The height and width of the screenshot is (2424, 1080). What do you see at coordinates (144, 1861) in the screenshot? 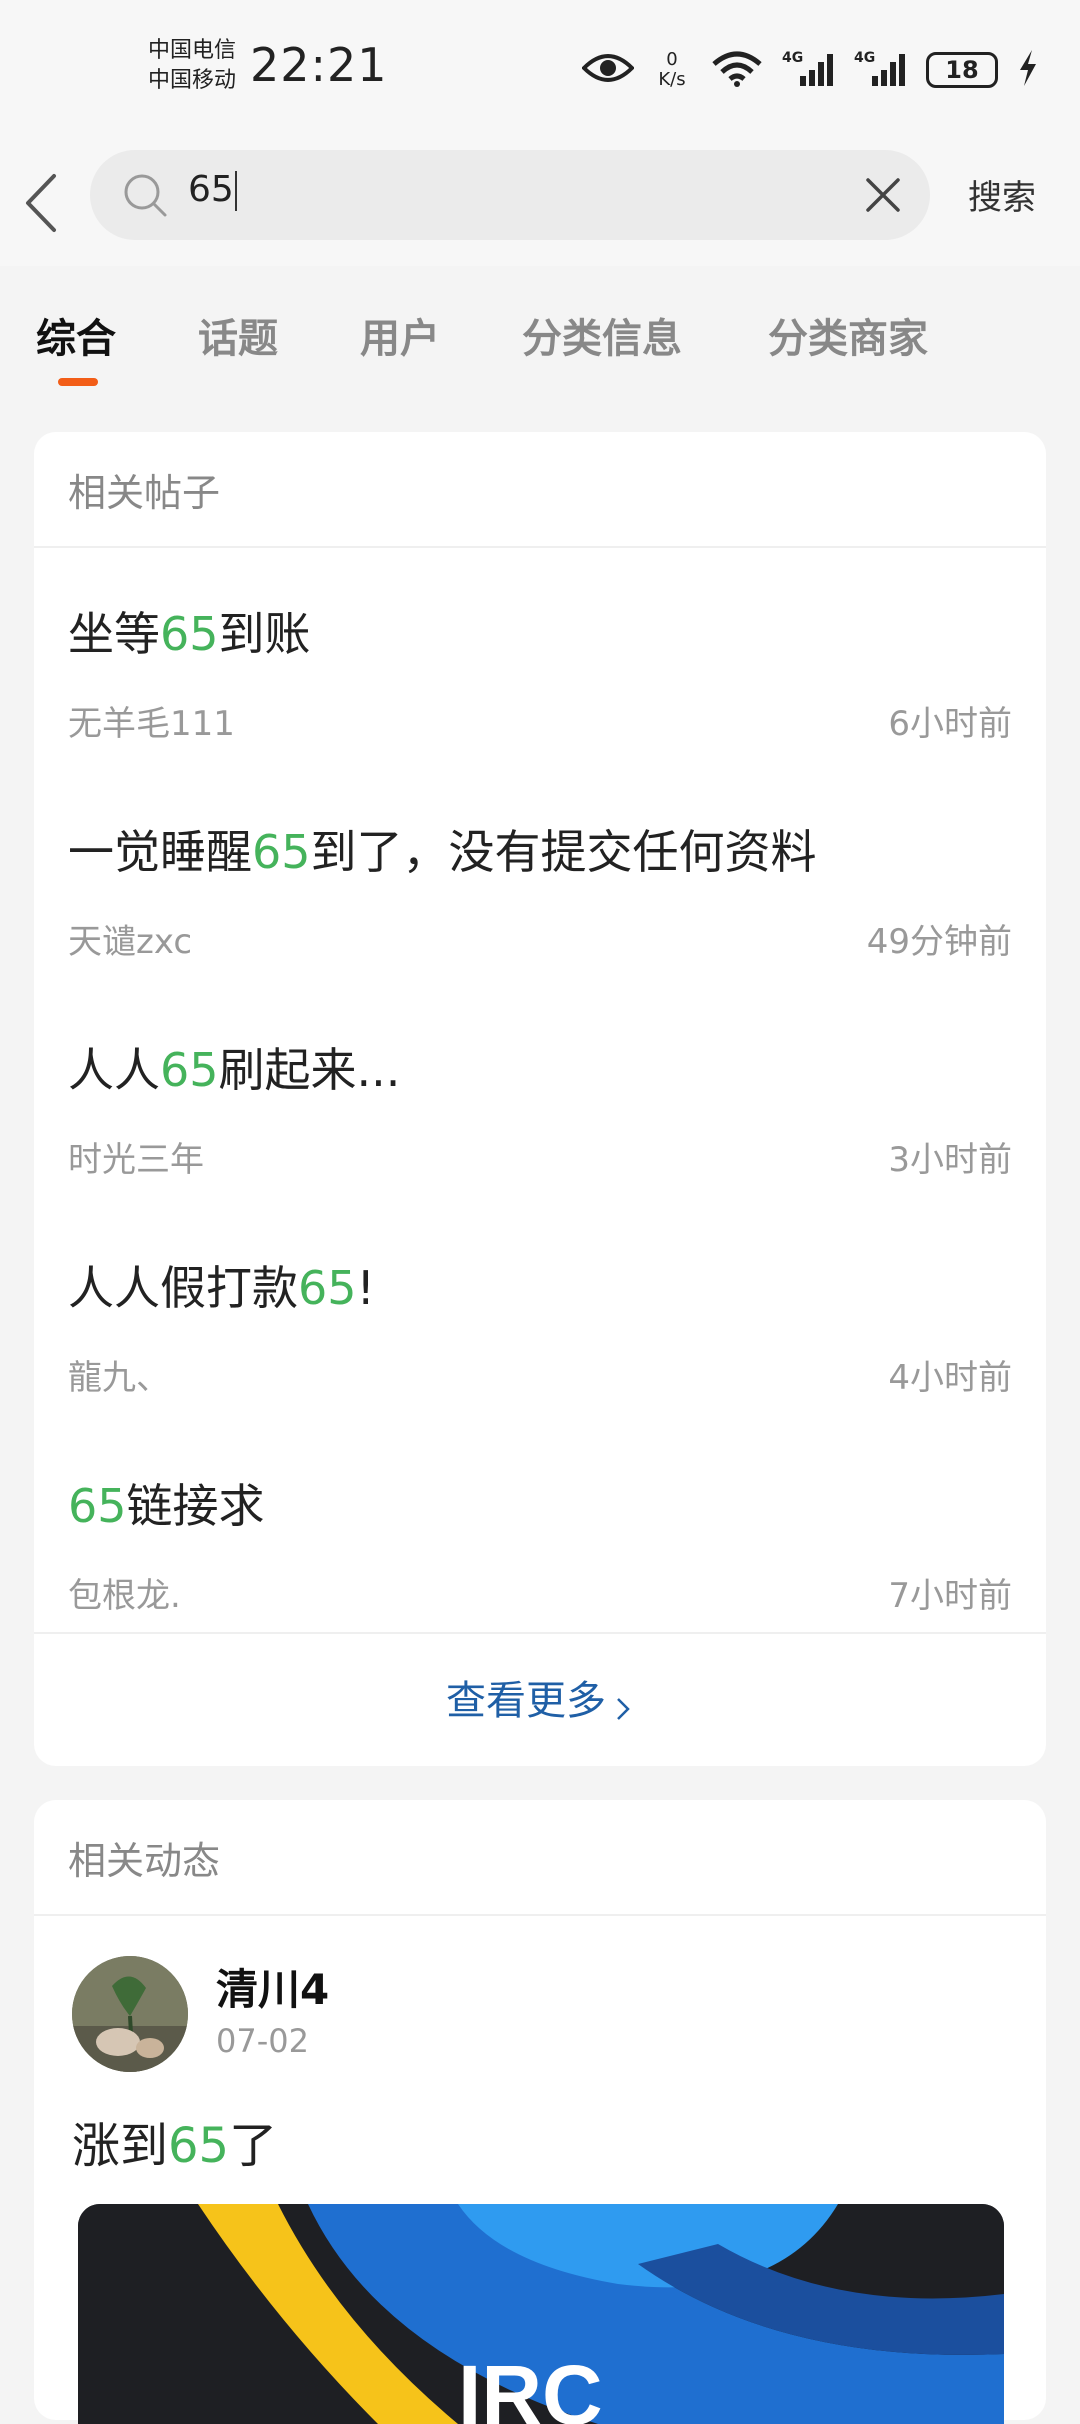
I see `section-title: 相关动态` at bounding box center [144, 1861].